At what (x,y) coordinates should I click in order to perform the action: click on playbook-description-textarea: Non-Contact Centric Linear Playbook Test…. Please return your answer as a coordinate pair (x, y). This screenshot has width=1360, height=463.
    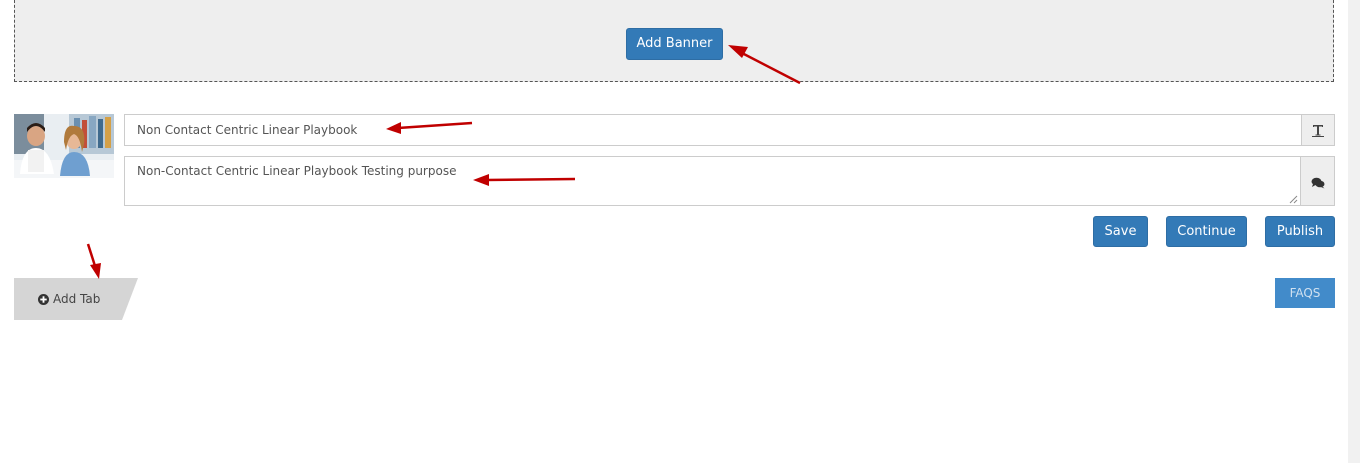
    Looking at the image, I should click on (712, 181).